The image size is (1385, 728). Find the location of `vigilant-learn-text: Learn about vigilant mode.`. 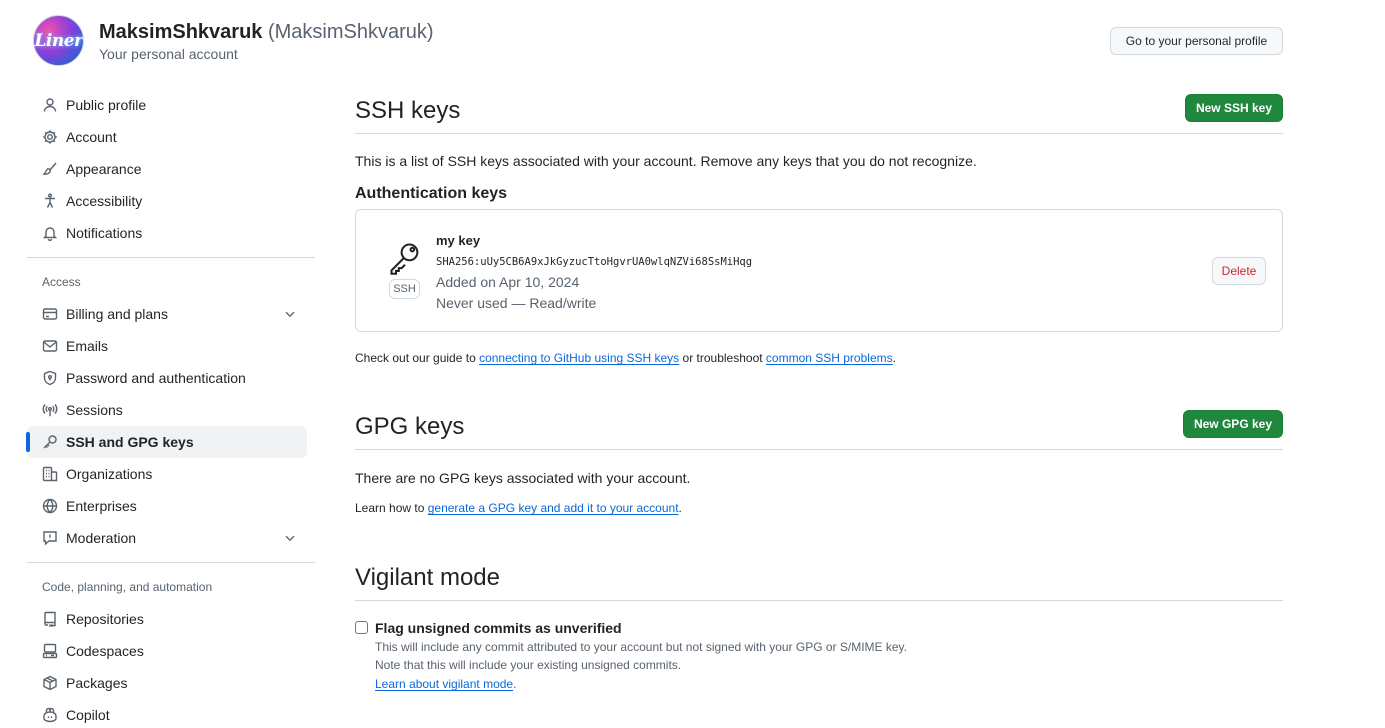

vigilant-learn-text: Learn about vigilant mode. is located at coordinates (445, 684).